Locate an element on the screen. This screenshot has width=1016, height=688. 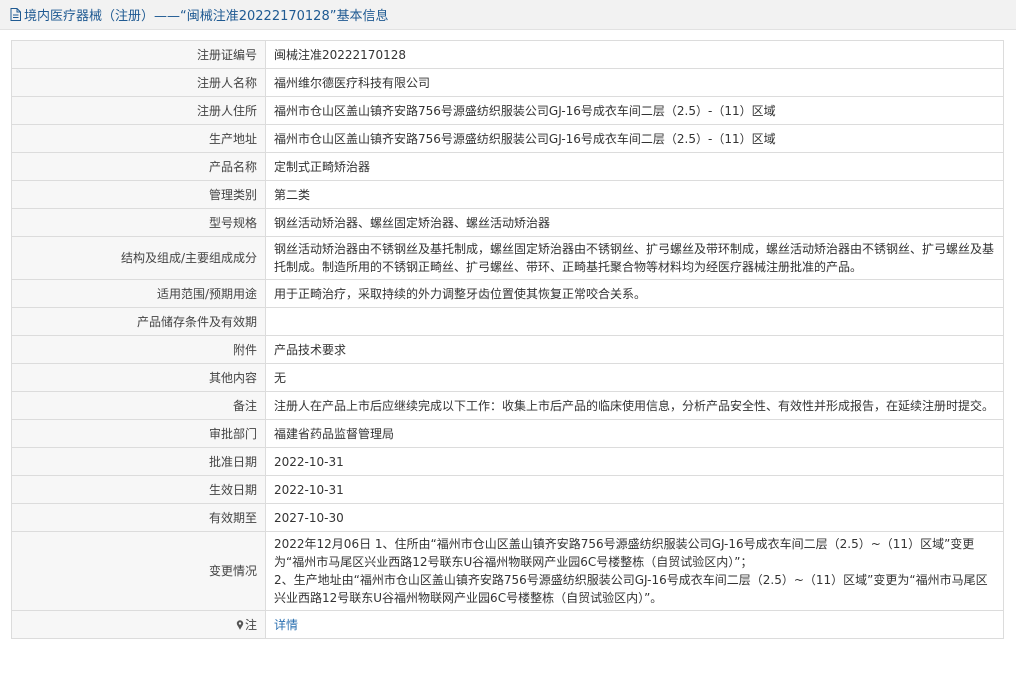
row-value: 第二类 is located at coordinates (634, 194).